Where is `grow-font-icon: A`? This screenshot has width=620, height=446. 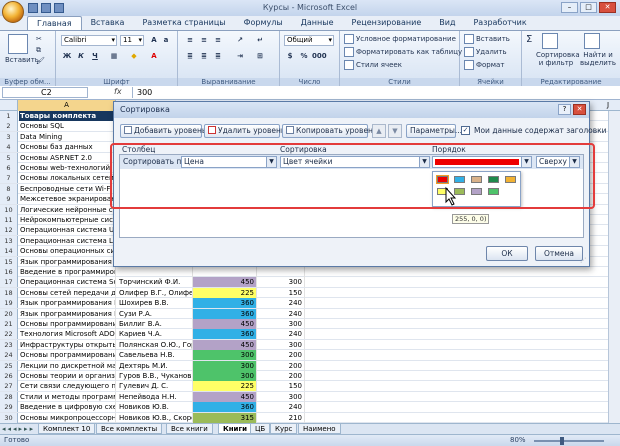
grow-font-icon: A is located at coordinates (154, 40).